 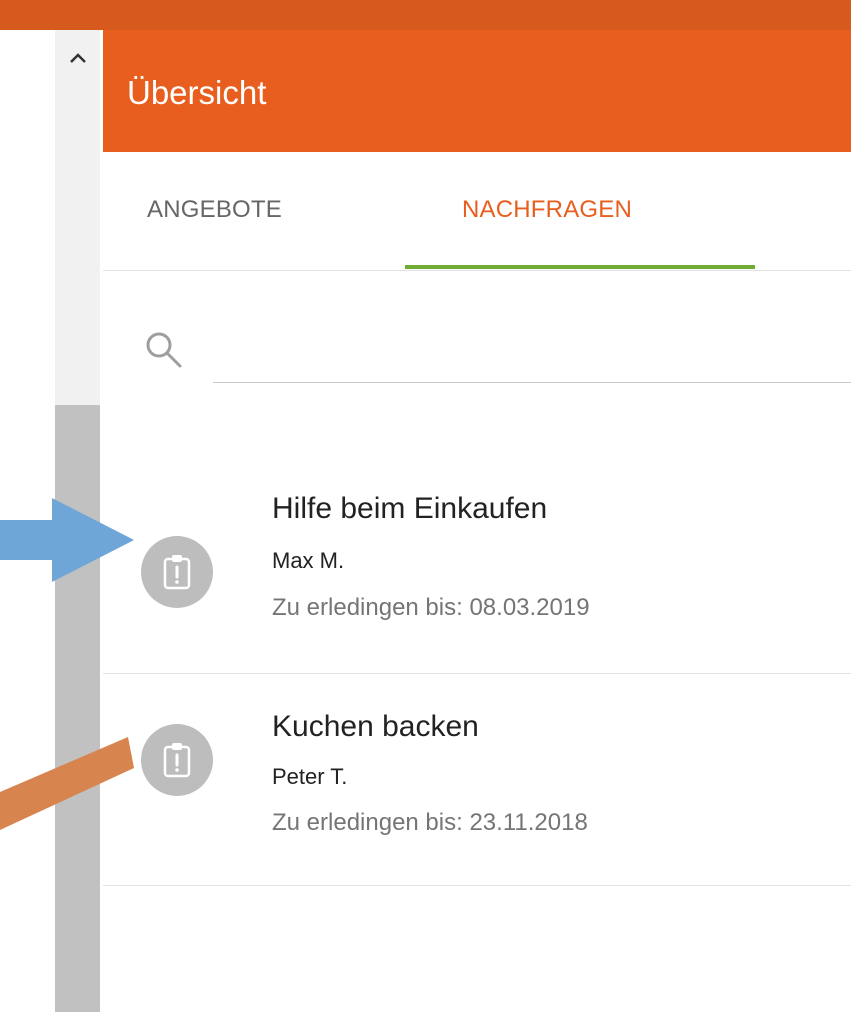 I want to click on request-title: Hilfe beim Einkaufen, so click(x=410, y=508).